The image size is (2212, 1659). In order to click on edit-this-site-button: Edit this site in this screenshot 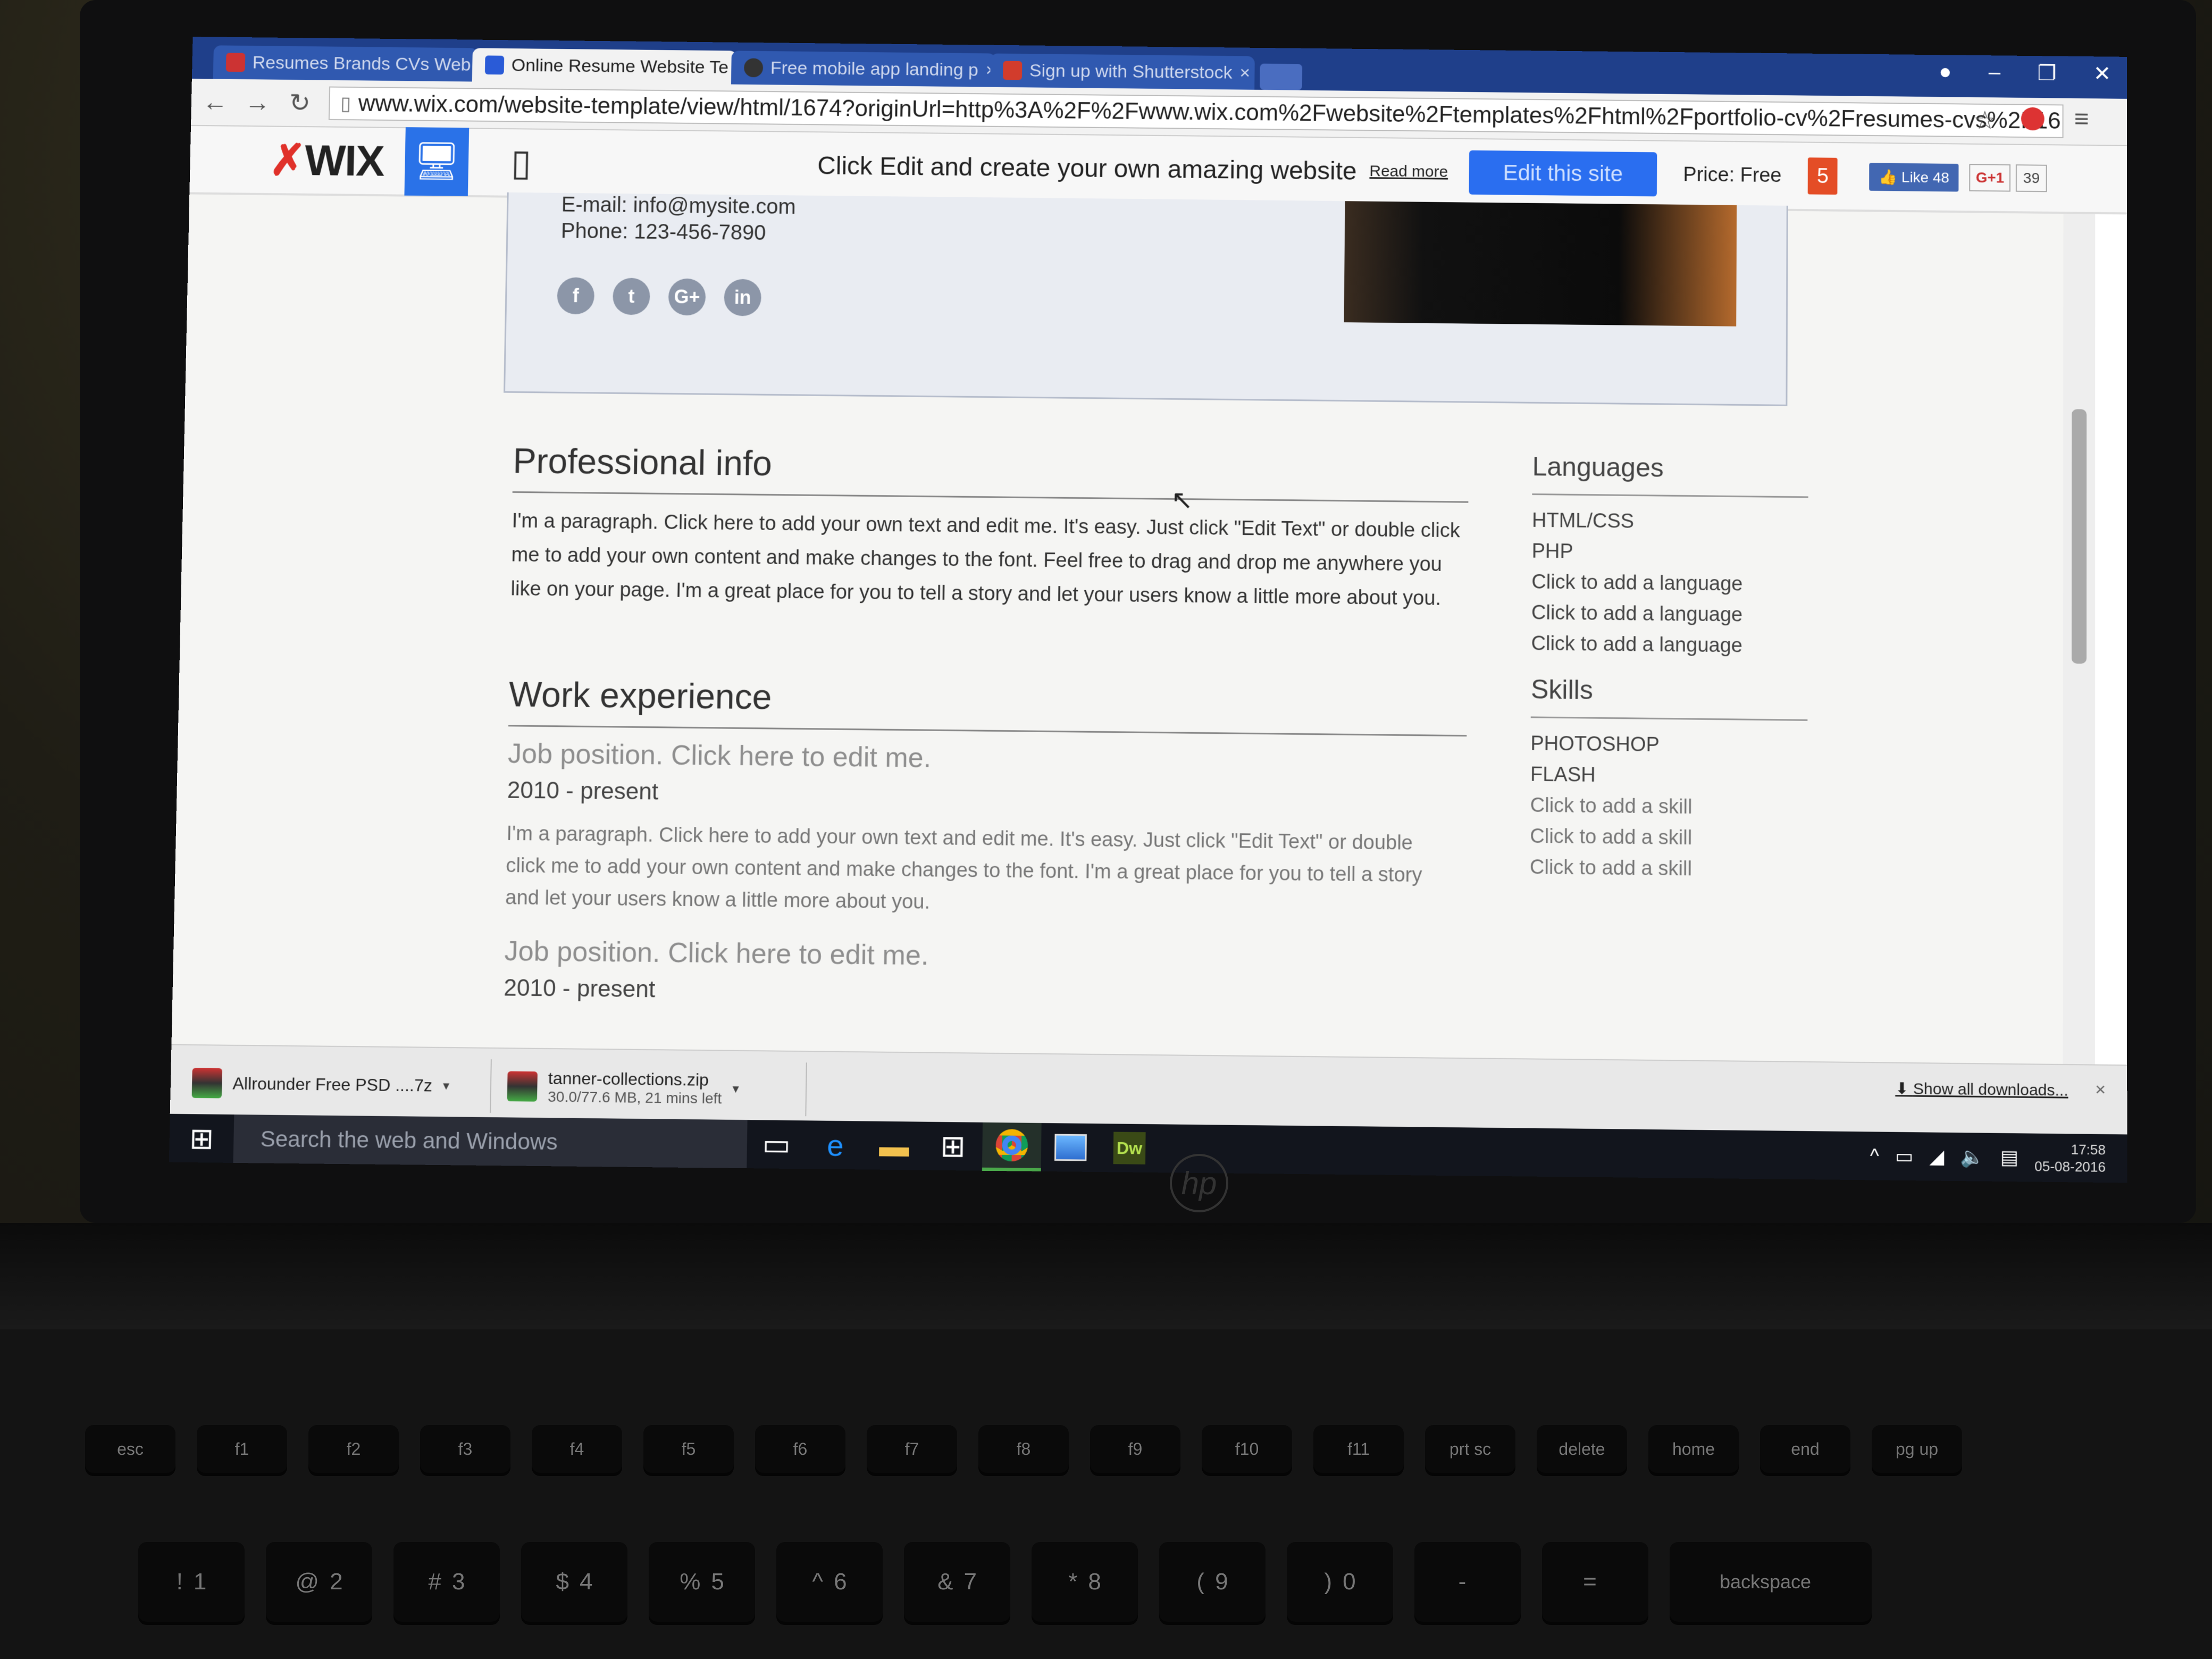, I will do `click(1563, 173)`.